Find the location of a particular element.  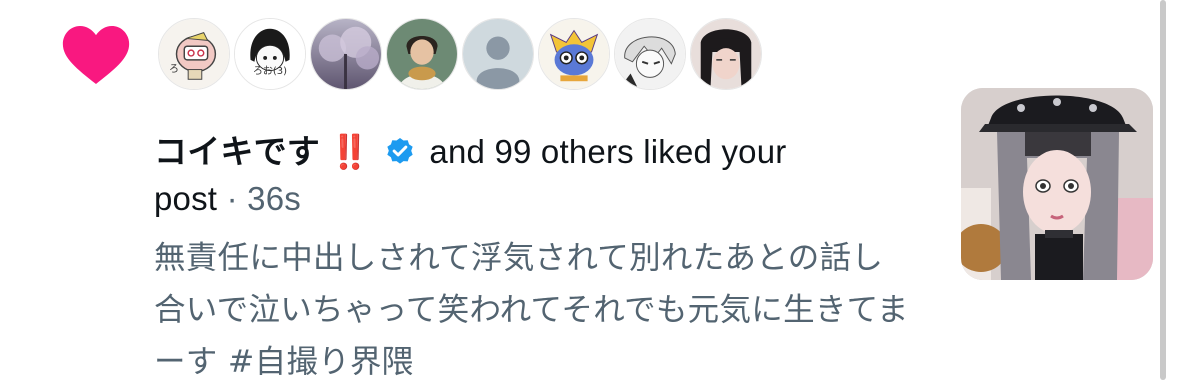

heart-icon is located at coordinates (96, 55).